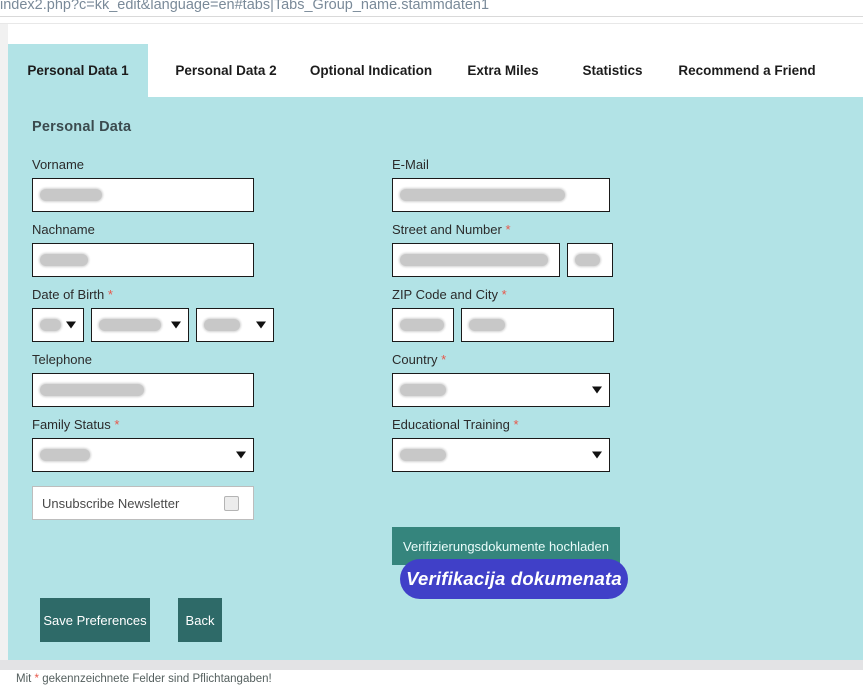  Describe the element at coordinates (445, 294) in the screenshot. I see `label-zip-and-city-text: ZIP Code and City` at that location.